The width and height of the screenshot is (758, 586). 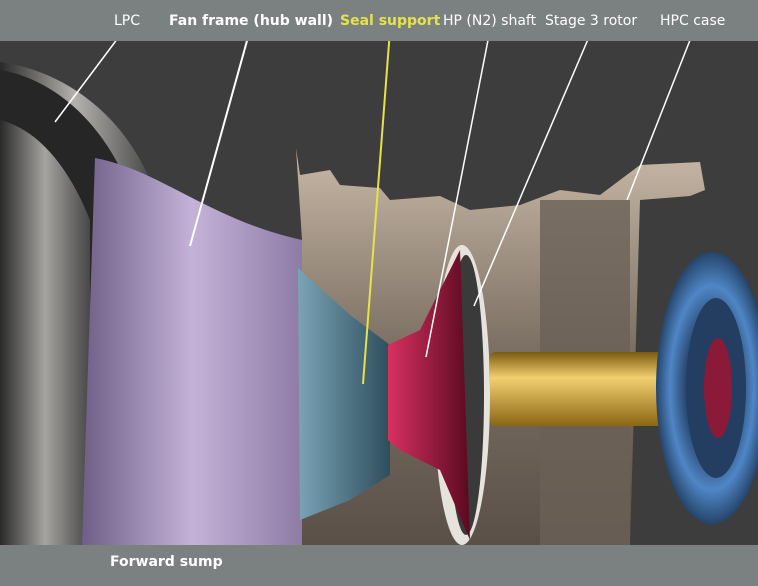 What do you see at coordinates (693, 21) in the screenshot?
I see `hpc-case-label: HPC case` at bounding box center [693, 21].